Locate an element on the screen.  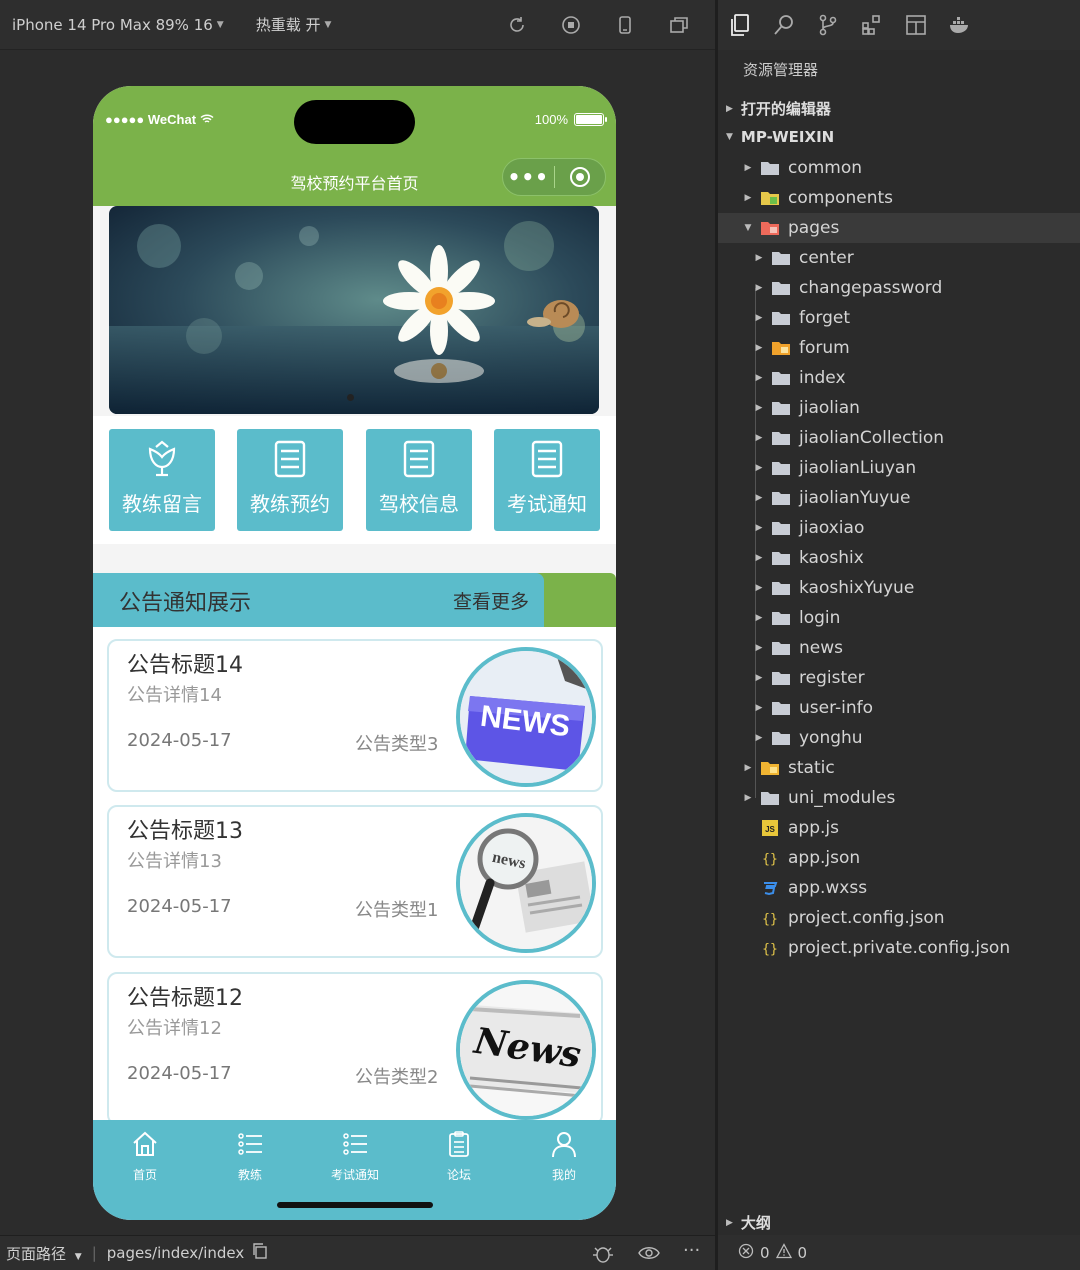
more-icon: ••• is located at coordinates (528, 177).